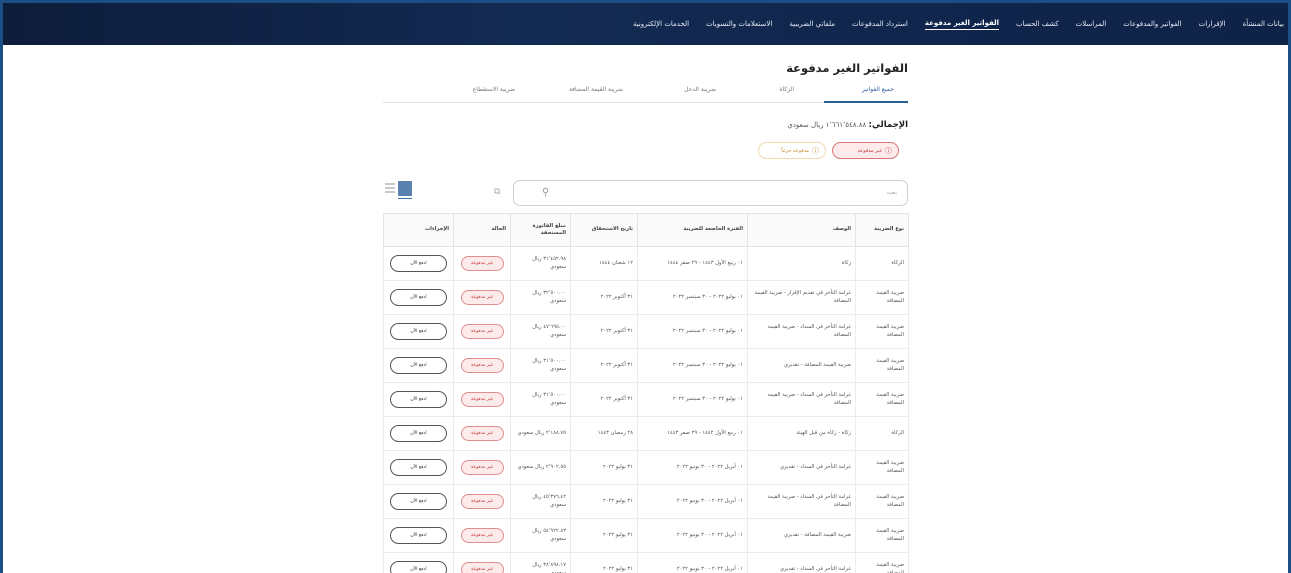  What do you see at coordinates (786, 89) in the screenshot?
I see `tab-zakat: الزكاة` at bounding box center [786, 89].